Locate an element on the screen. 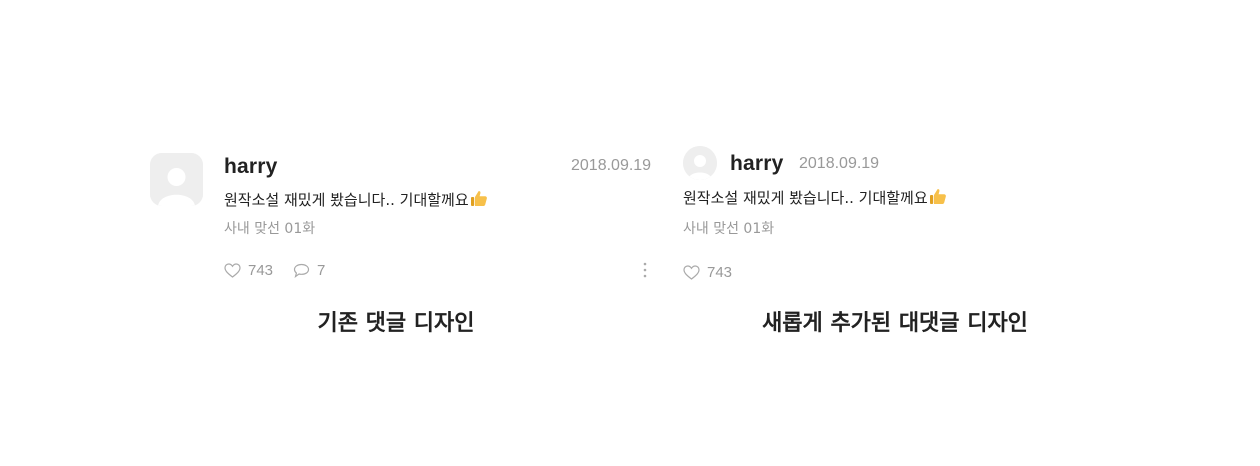 This screenshot has height=466, width=1260. existing-design-caption: 기존 댓글 디자인 is located at coordinates (396, 323).